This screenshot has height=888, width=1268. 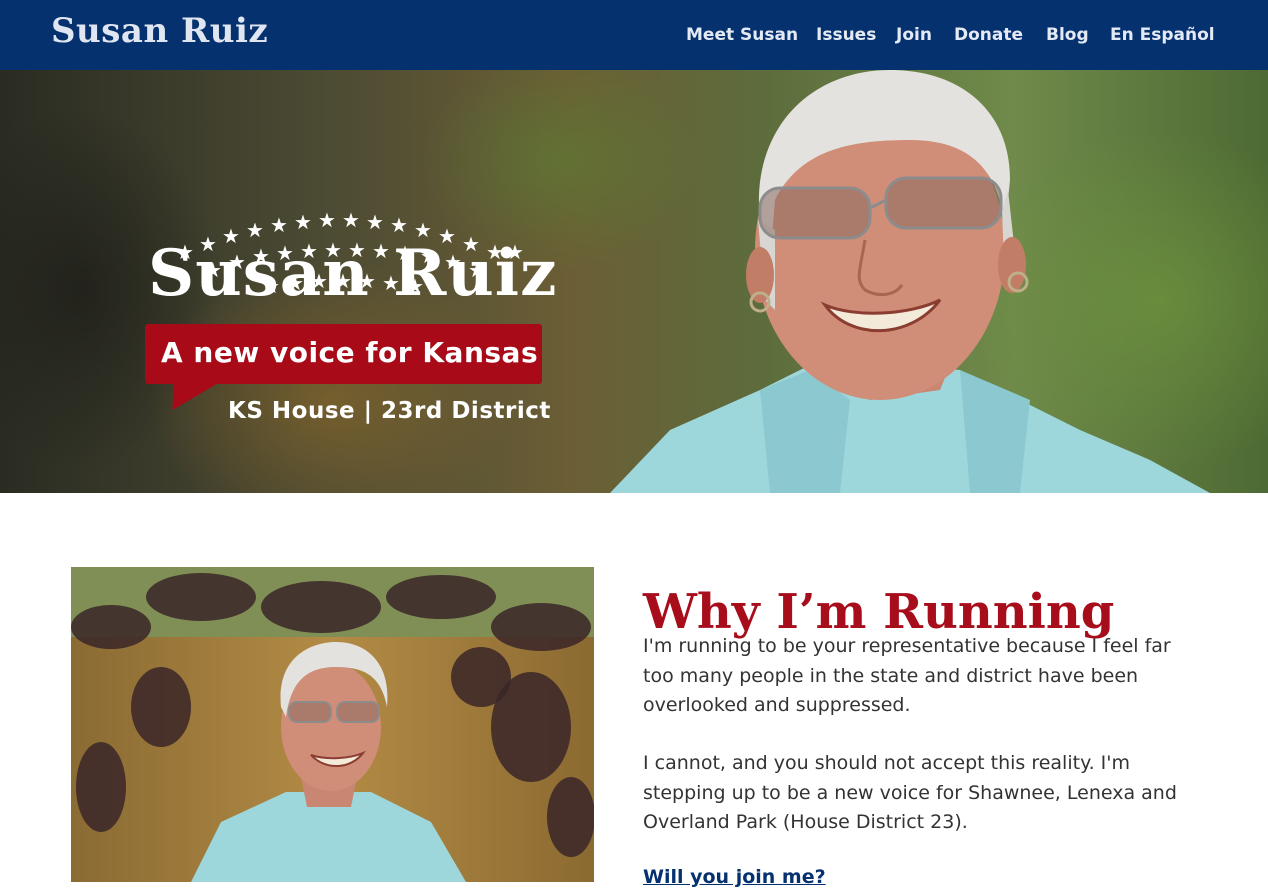 What do you see at coordinates (389, 411) in the screenshot?
I see `hero-district: KS House | 23rd District` at bounding box center [389, 411].